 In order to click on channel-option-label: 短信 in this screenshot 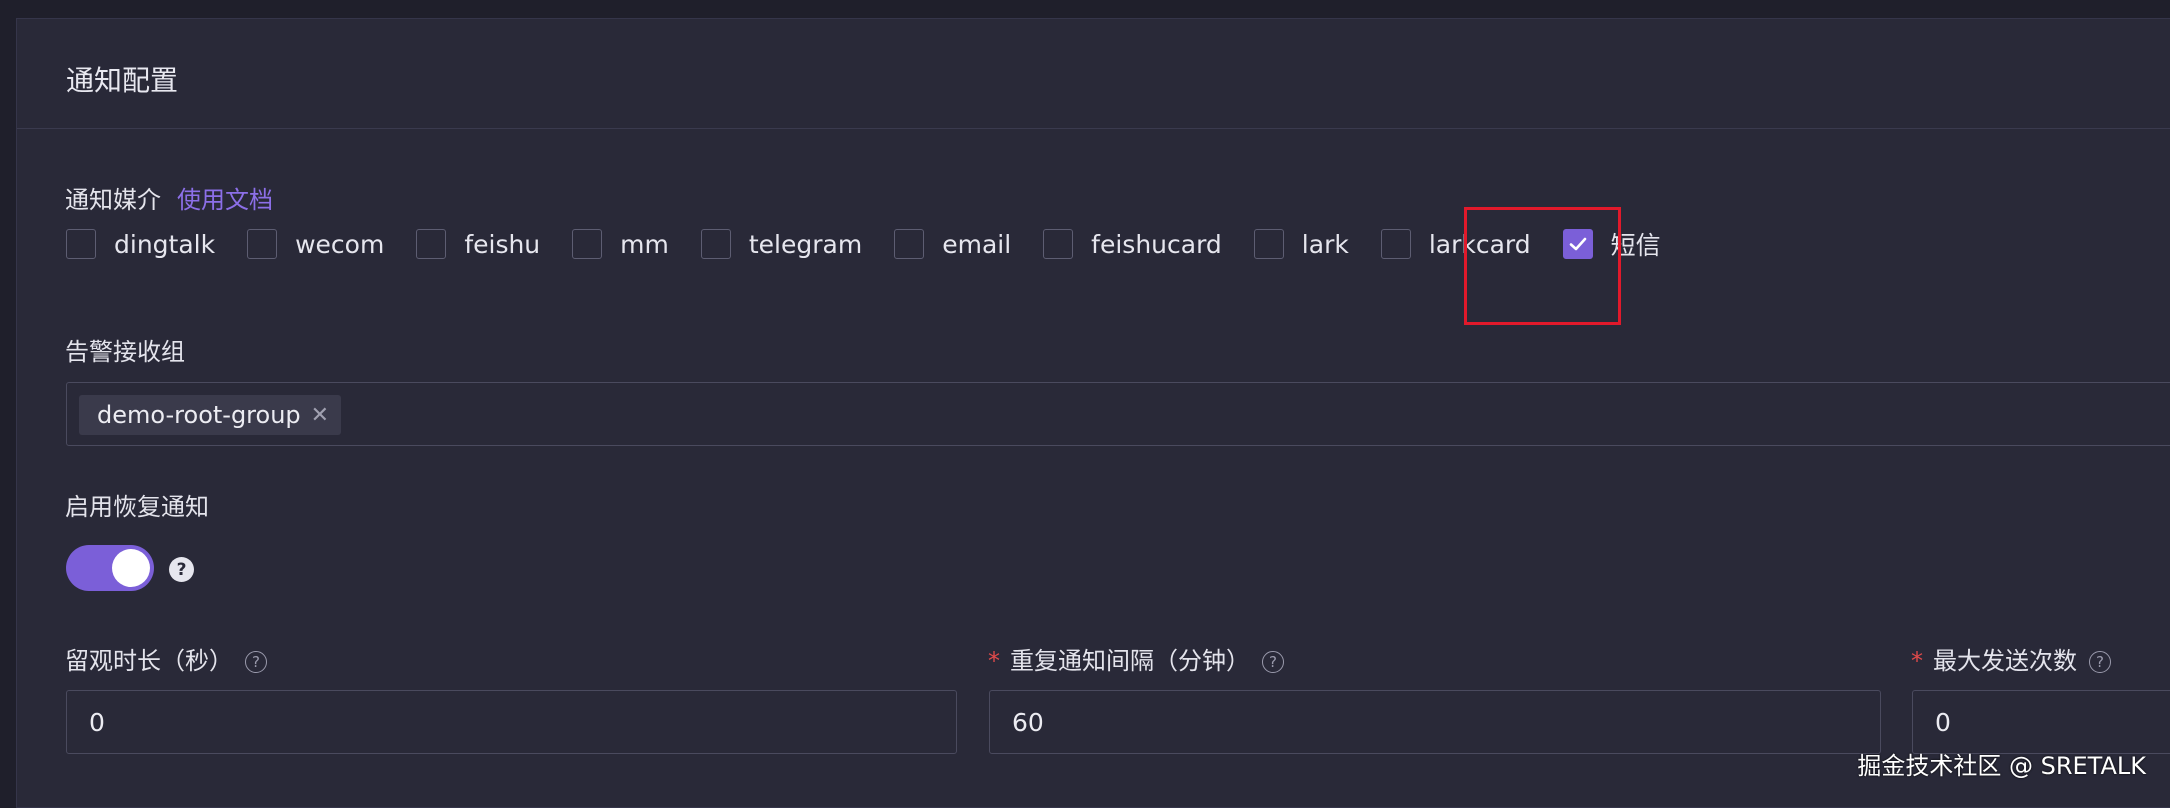, I will do `click(1635, 245)`.